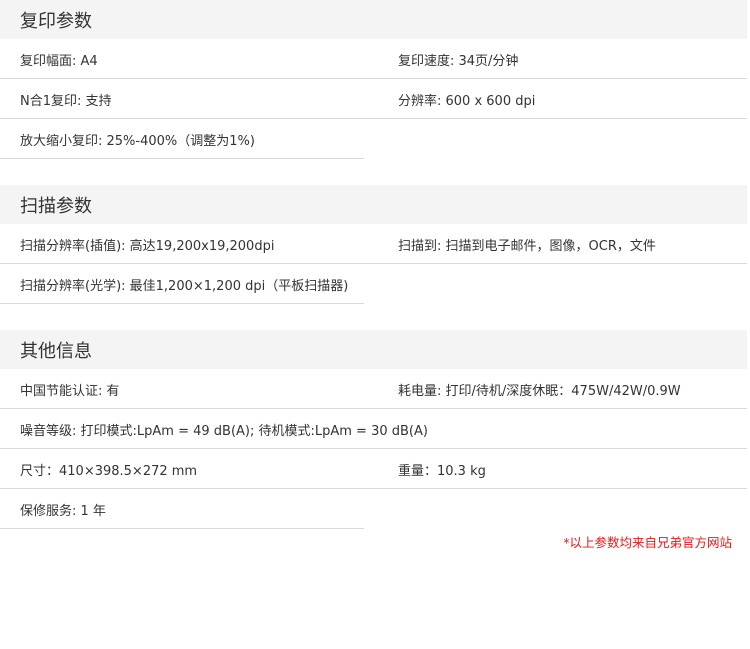 The image size is (750, 649). Describe the element at coordinates (182, 469) in the screenshot. I see `spec-dimensions: 尺寸：410×398.5×272 mm` at that location.